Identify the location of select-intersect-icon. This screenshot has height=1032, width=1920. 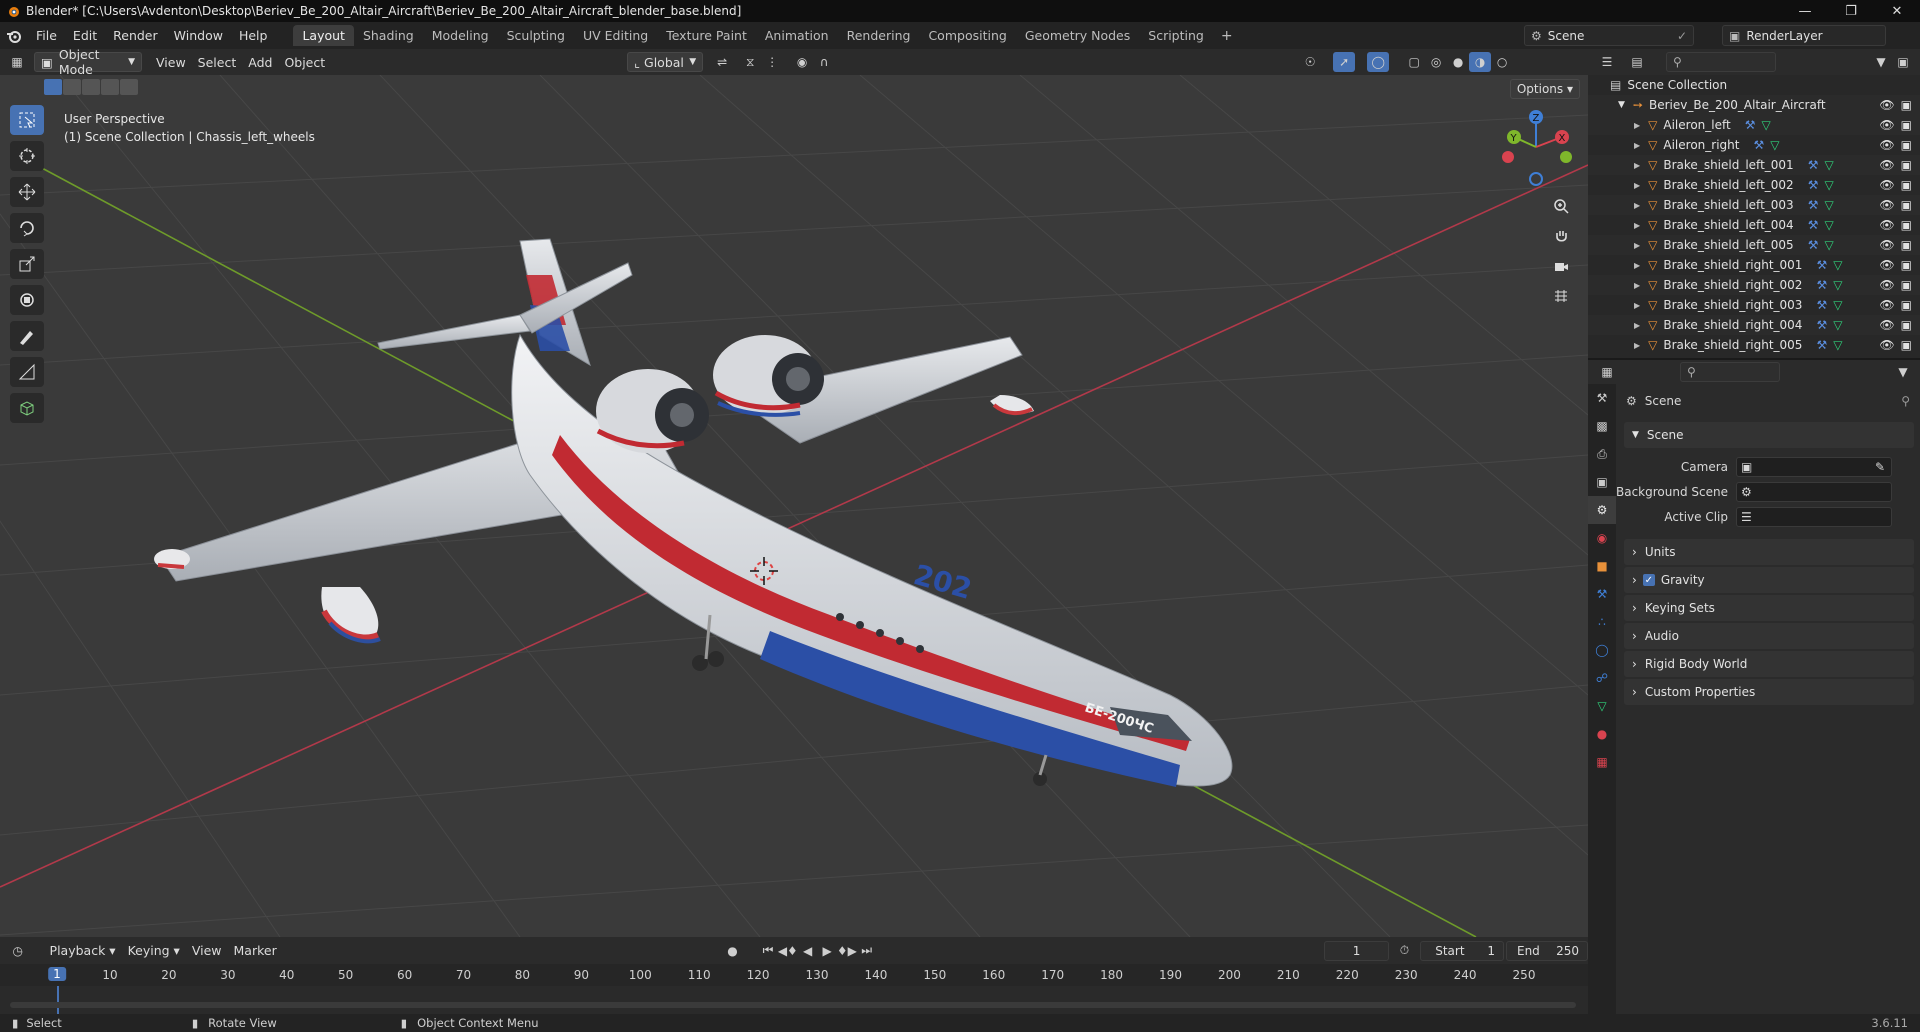
(129, 87).